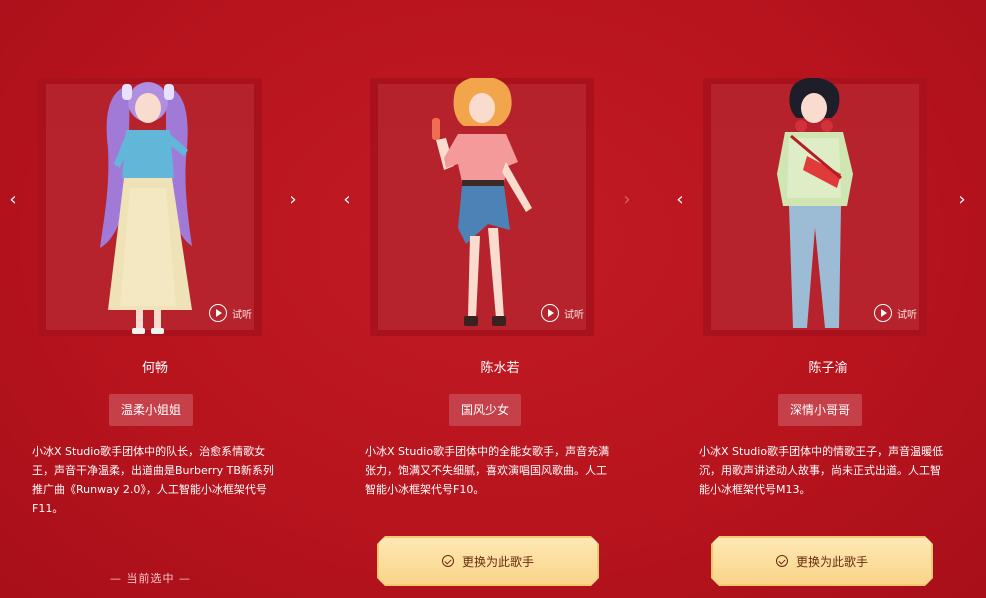  What do you see at coordinates (828, 368) in the screenshot?
I see `singer-name: 陈子渝` at bounding box center [828, 368].